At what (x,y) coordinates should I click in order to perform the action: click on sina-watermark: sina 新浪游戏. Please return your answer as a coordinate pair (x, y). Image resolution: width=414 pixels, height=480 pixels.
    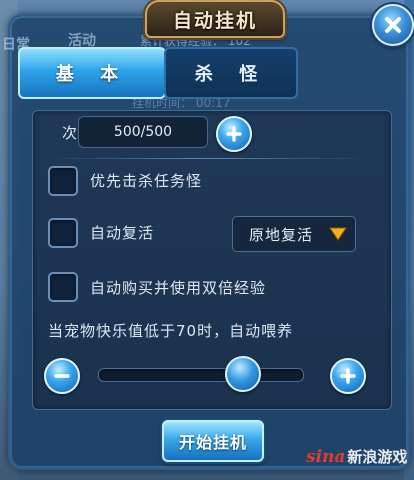
    Looking at the image, I should click on (356, 456).